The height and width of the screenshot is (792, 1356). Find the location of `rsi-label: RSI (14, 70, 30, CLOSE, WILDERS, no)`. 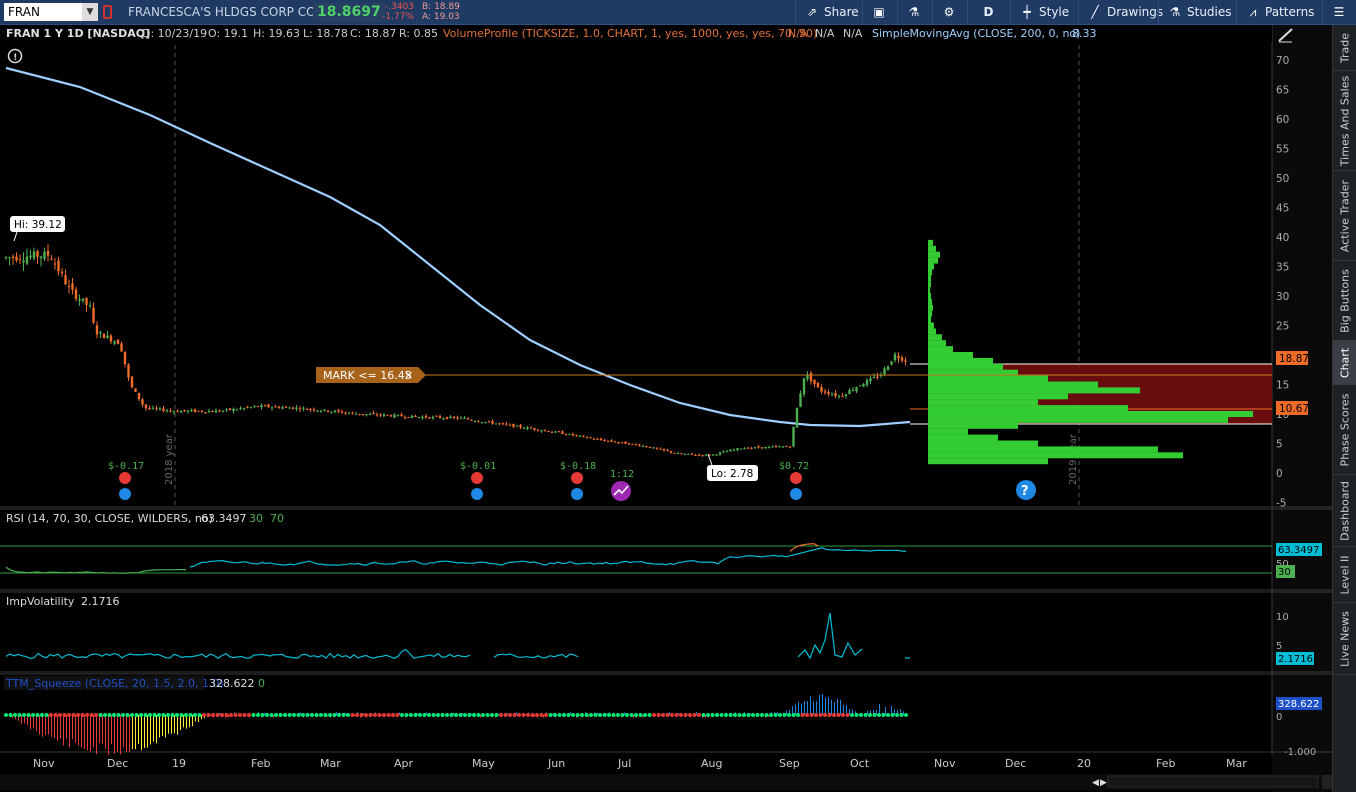

rsi-label: RSI (14, 70, 30, CLOSE, WILDERS, no) is located at coordinates (109, 518).